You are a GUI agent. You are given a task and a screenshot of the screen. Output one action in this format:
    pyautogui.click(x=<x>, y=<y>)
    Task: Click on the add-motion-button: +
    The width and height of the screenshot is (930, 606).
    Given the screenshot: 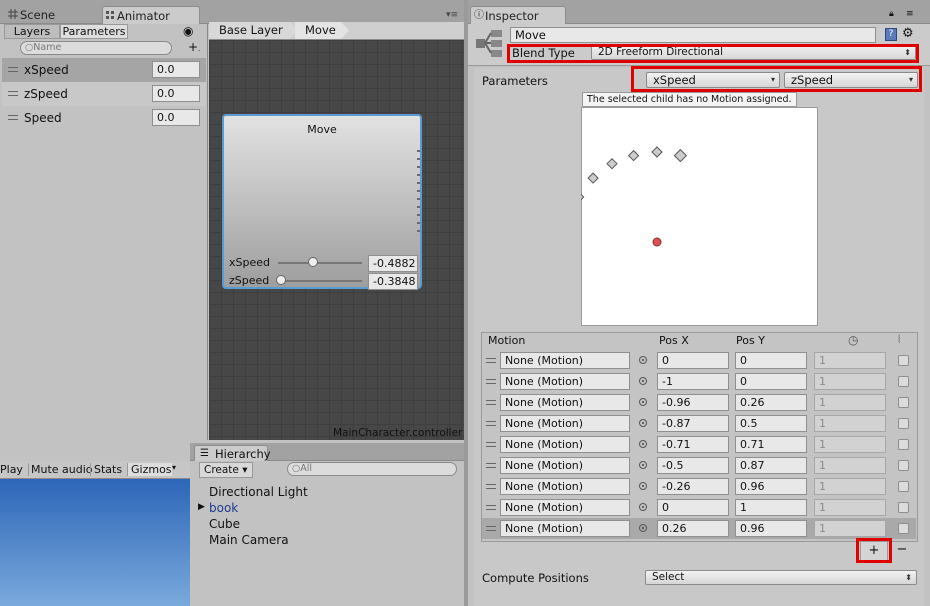 What is the action you would take?
    pyautogui.click(x=874, y=551)
    